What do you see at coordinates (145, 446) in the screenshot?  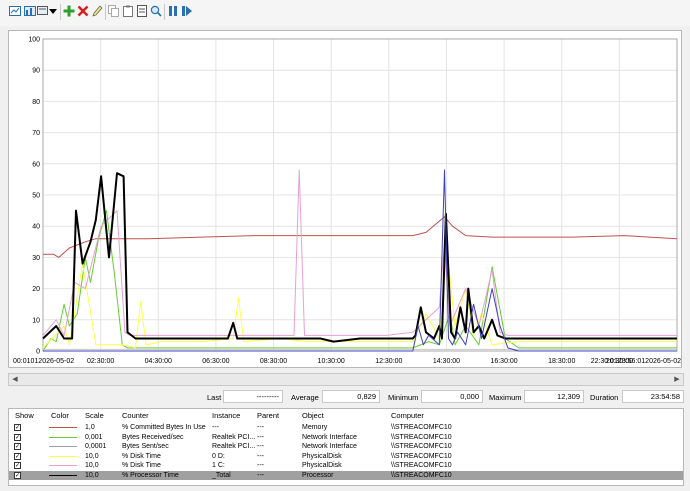 I see `counter-cell: Bytes Sent/sec` at bounding box center [145, 446].